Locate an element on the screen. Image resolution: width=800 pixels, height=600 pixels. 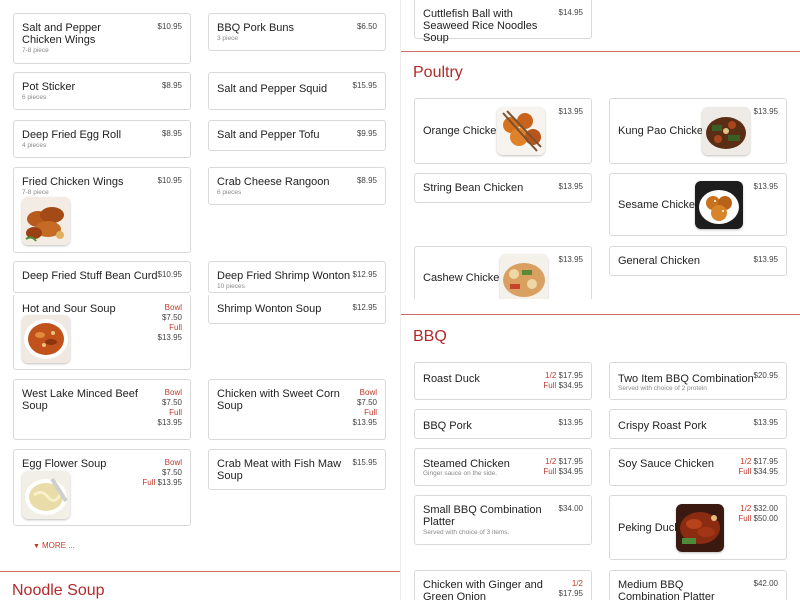
menu-item-card: Deep Fried Egg Roll 4 pieces $8.95 is located at coordinates (102, 139).